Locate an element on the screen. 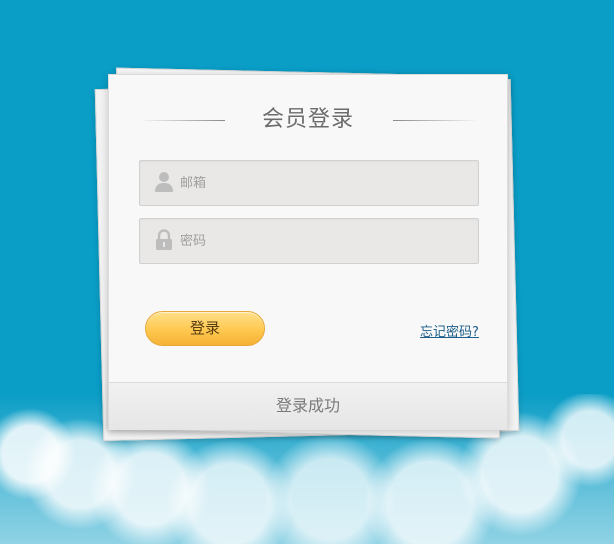 The width and height of the screenshot is (614, 544). forgot-password-link: 忘记密码? is located at coordinates (449, 330).